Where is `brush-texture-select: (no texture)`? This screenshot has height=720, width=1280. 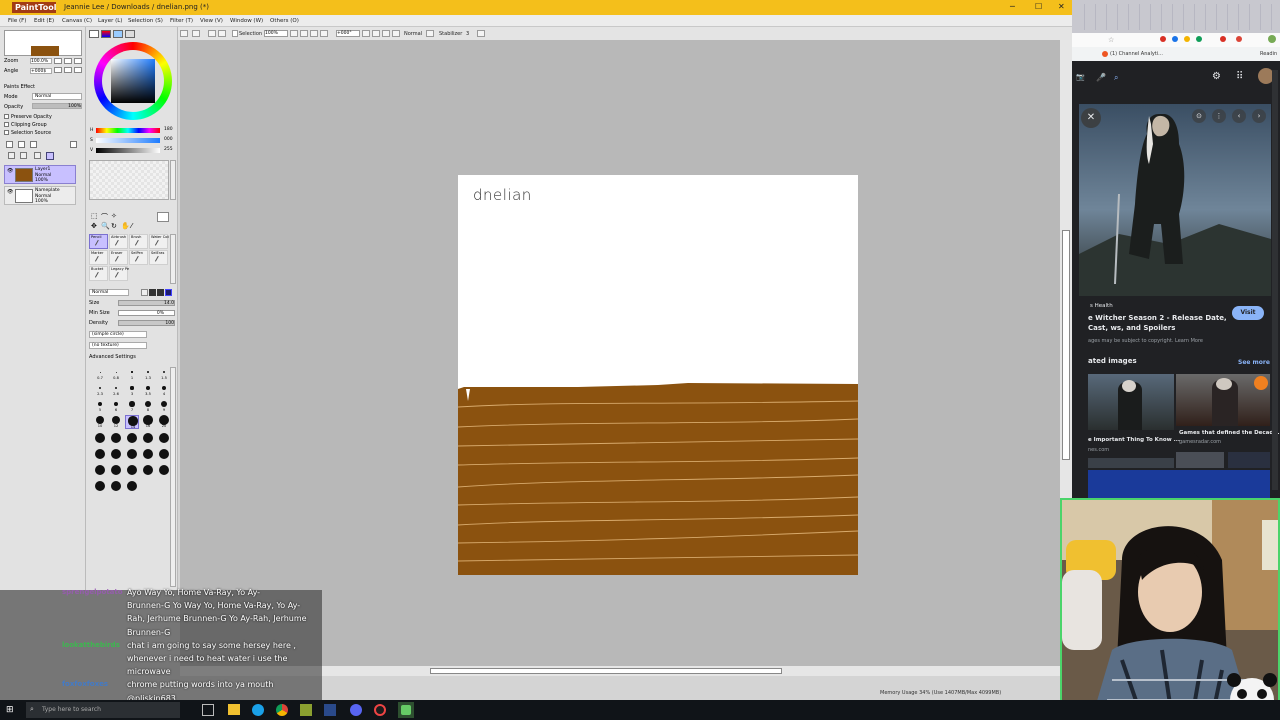 brush-texture-select: (no texture) is located at coordinates (118, 345).